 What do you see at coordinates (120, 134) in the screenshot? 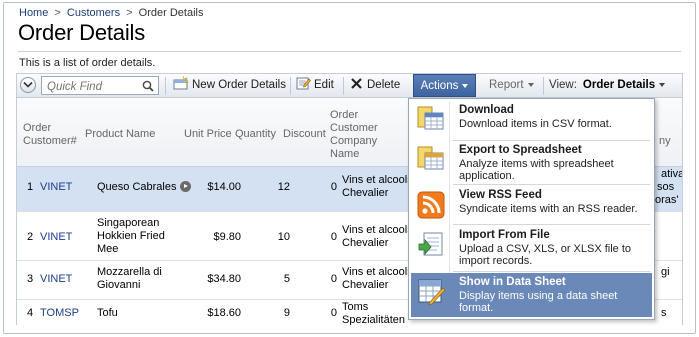
I see `column-header-product-name: Product Name` at bounding box center [120, 134].